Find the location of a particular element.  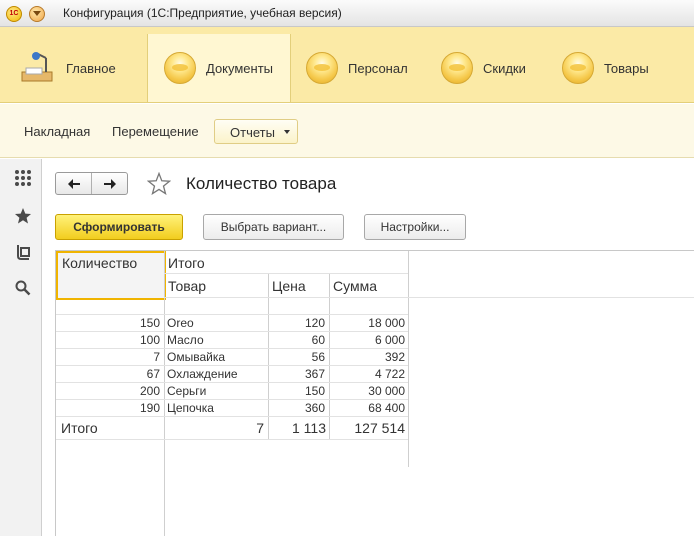

cell-sum: 18 000 is located at coordinates (386, 323).